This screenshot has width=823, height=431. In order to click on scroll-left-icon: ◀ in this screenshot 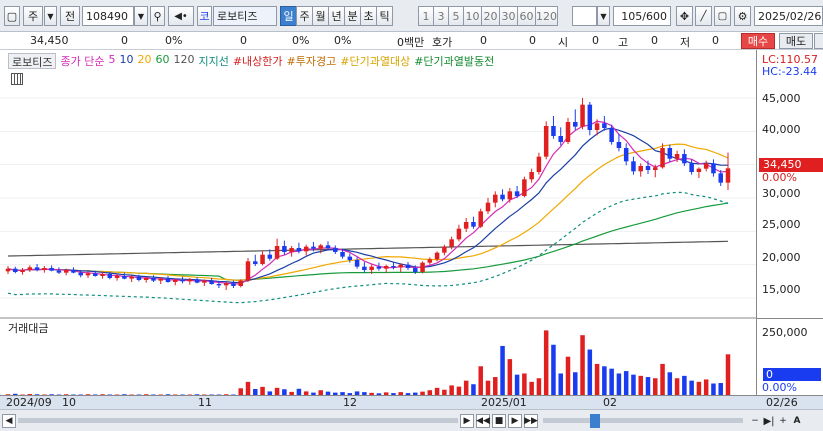, I will do `click(9, 421)`.